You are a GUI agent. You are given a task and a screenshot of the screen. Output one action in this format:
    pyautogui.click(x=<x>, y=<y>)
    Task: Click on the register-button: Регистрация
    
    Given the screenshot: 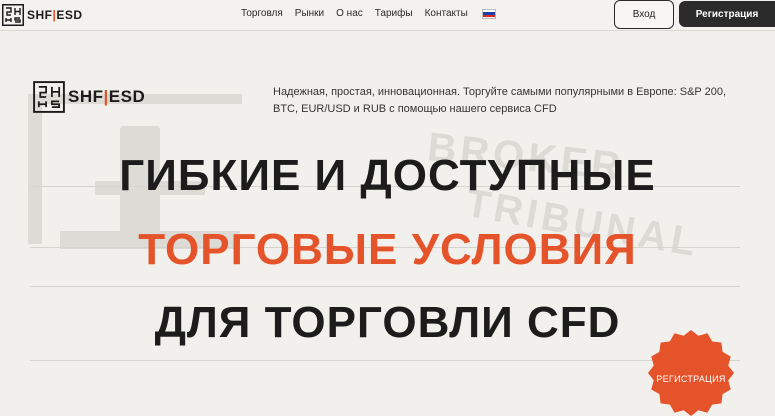 What is the action you would take?
    pyautogui.click(x=727, y=14)
    